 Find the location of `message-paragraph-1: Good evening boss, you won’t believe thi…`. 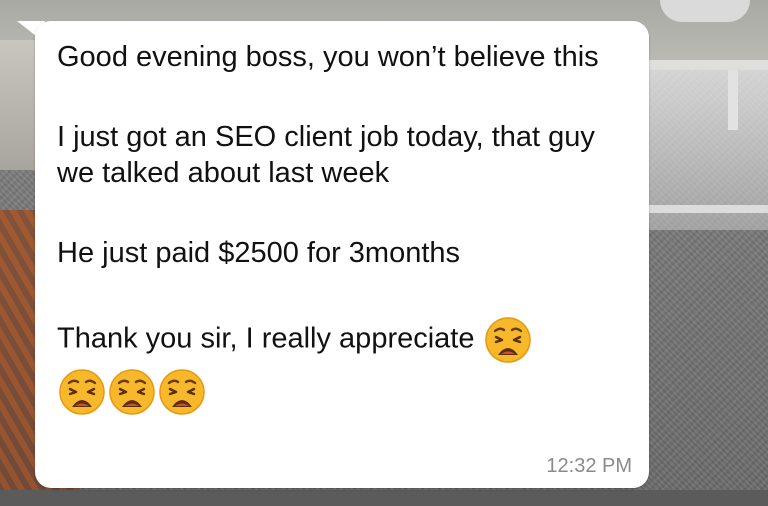

message-paragraph-1: Good evening boss, you won’t believe thi… is located at coordinates (328, 57).